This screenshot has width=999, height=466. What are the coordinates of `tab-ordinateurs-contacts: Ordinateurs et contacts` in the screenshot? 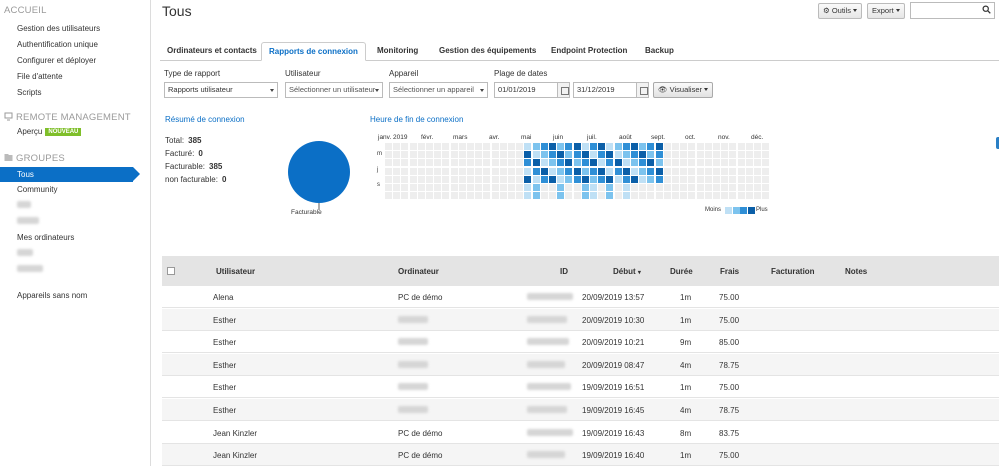 It's located at (212, 51).